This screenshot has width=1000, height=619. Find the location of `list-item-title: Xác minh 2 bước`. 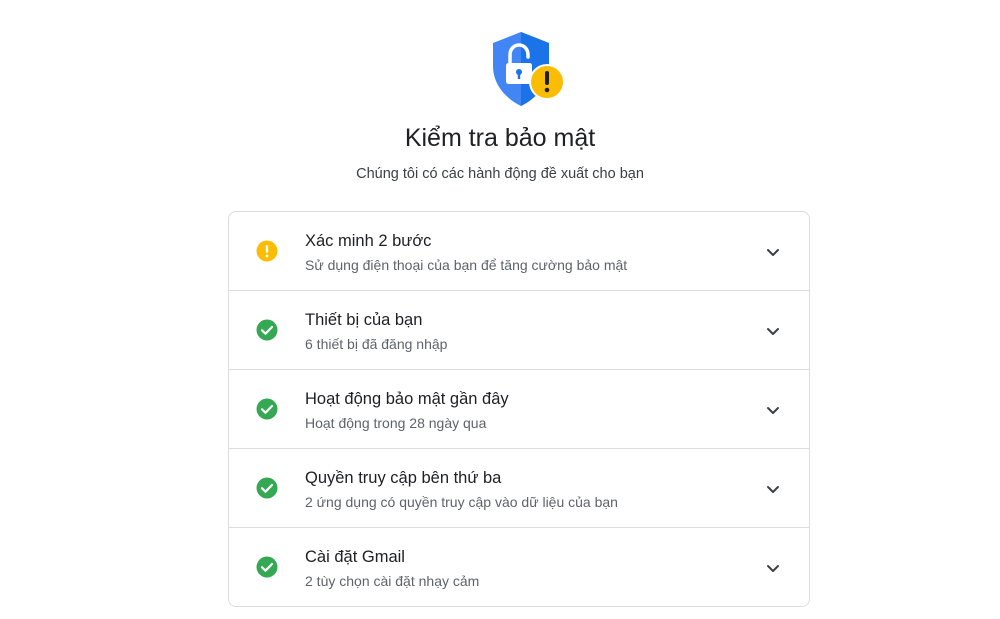

list-item-title: Xác minh 2 bước is located at coordinates (368, 241).